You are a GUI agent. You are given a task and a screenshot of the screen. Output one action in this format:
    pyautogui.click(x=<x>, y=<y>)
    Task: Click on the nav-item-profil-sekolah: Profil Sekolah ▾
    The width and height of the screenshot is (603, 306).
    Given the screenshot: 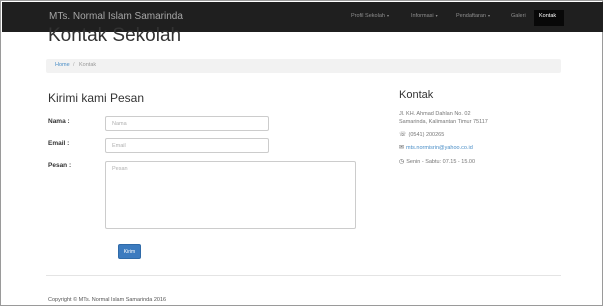 What is the action you would take?
    pyautogui.click(x=370, y=16)
    